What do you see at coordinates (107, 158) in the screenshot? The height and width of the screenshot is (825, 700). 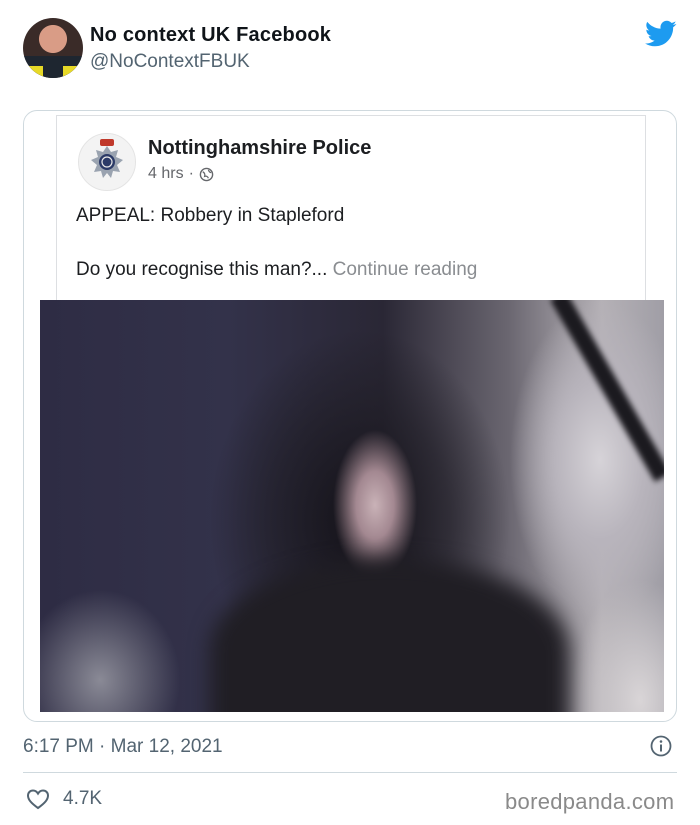 I see `police-crest-icon` at bounding box center [107, 158].